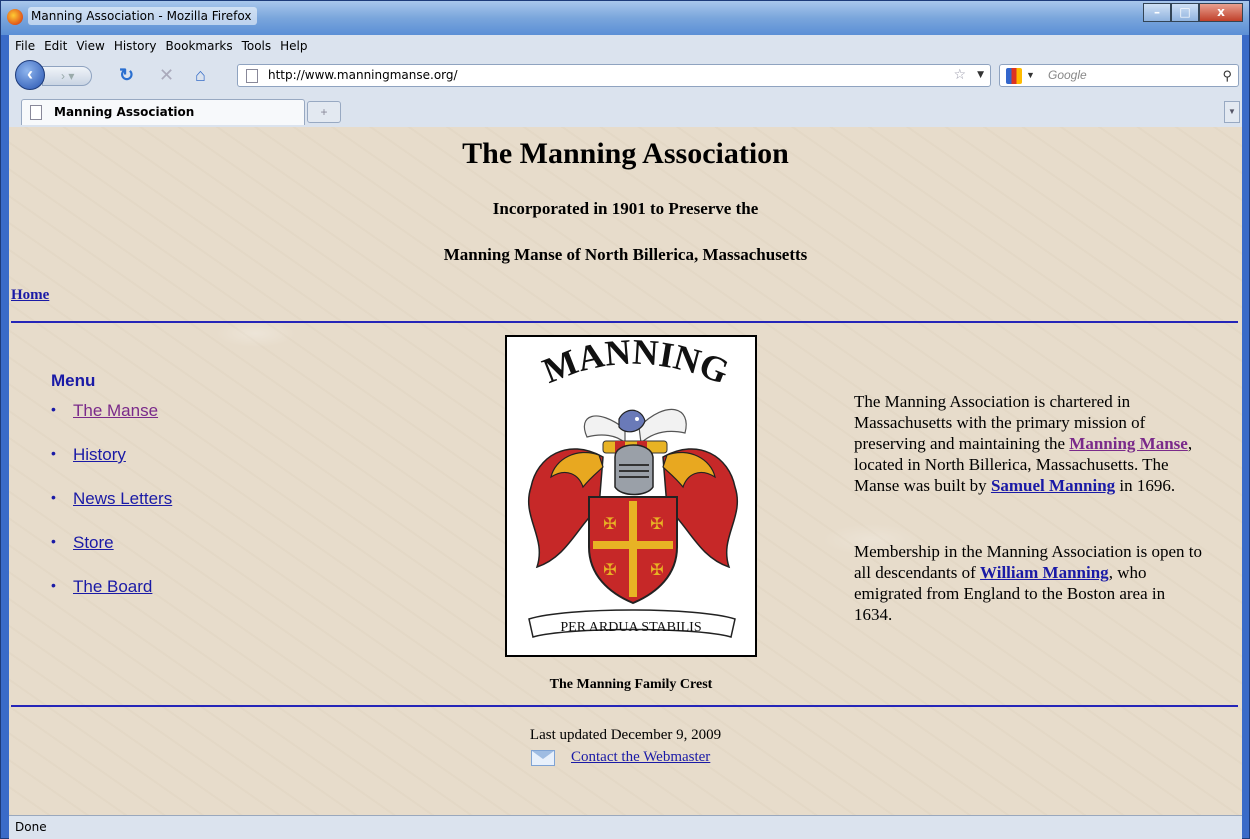  What do you see at coordinates (1044, 572) in the screenshot?
I see `william-manning-link: William Manning` at bounding box center [1044, 572].